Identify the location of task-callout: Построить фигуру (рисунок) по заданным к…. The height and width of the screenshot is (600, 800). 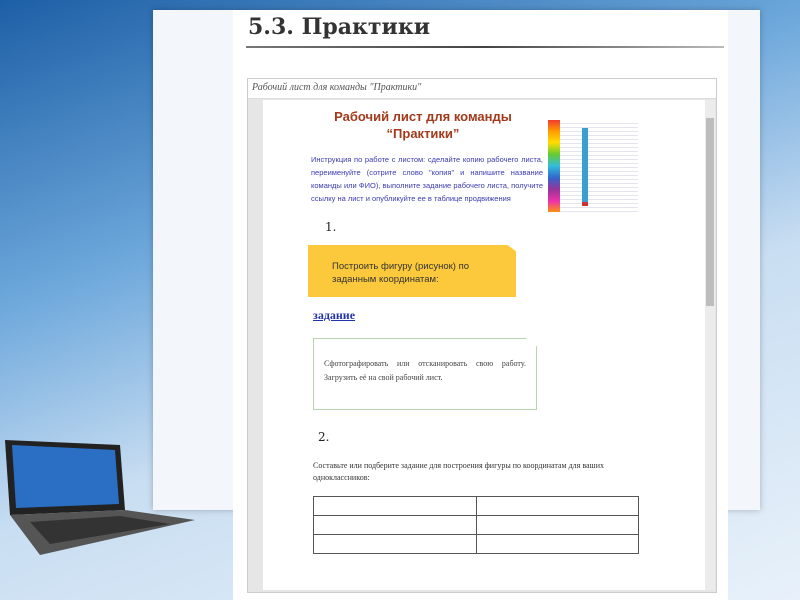
(412, 271).